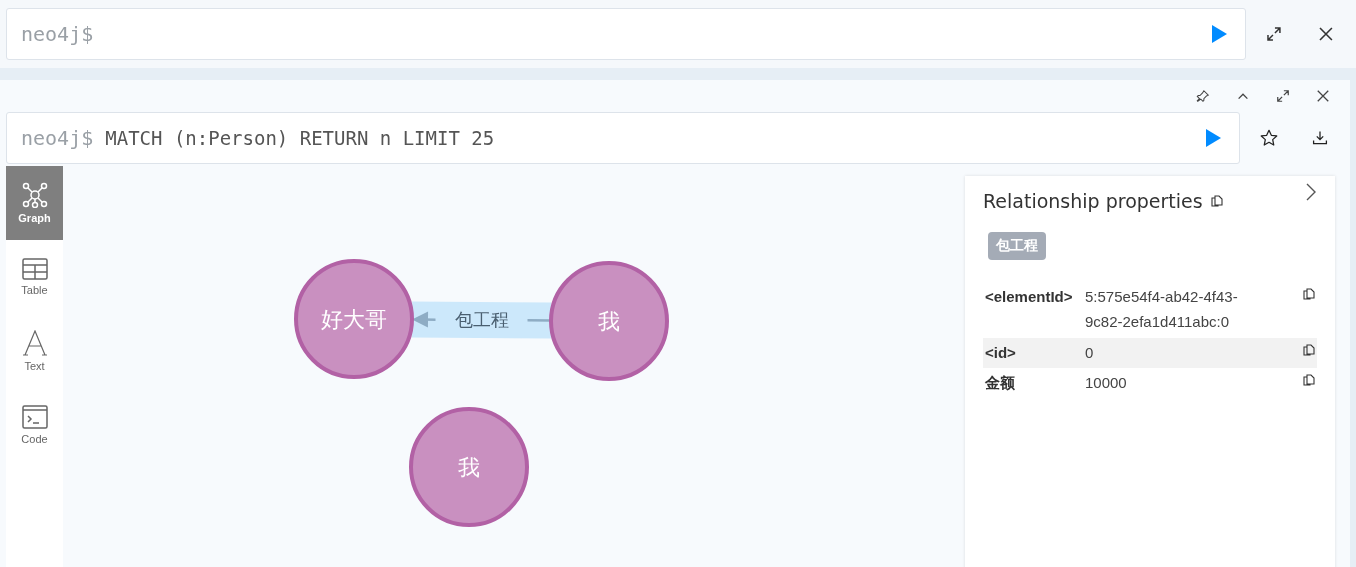 The width and height of the screenshot is (1356, 567). What do you see at coordinates (1035, 297) in the screenshot?
I see `property-key: <elementId>` at bounding box center [1035, 297].